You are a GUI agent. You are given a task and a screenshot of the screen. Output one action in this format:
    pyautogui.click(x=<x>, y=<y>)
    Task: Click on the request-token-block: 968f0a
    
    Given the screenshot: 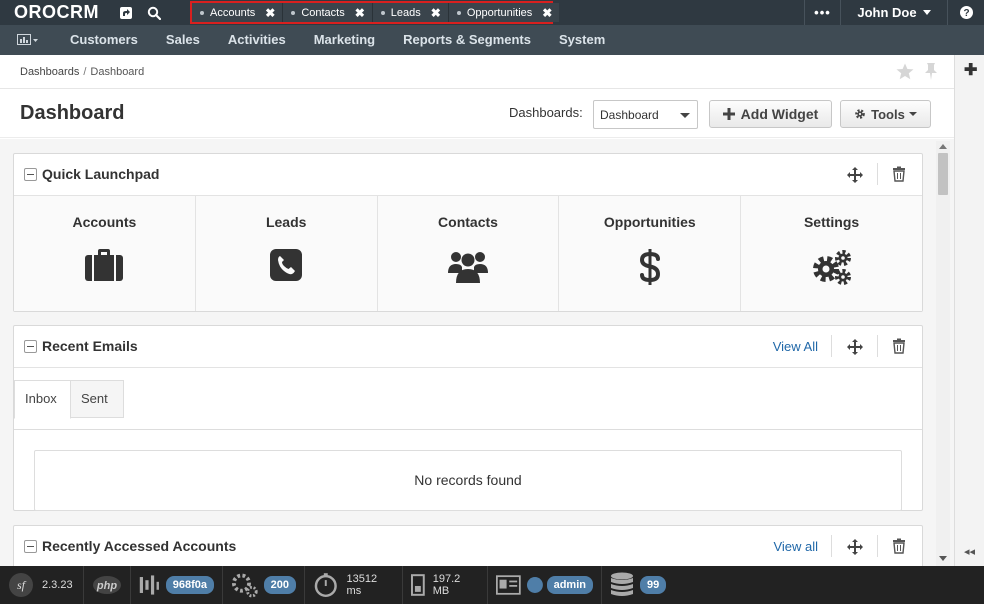 What is the action you would take?
    pyautogui.click(x=177, y=585)
    